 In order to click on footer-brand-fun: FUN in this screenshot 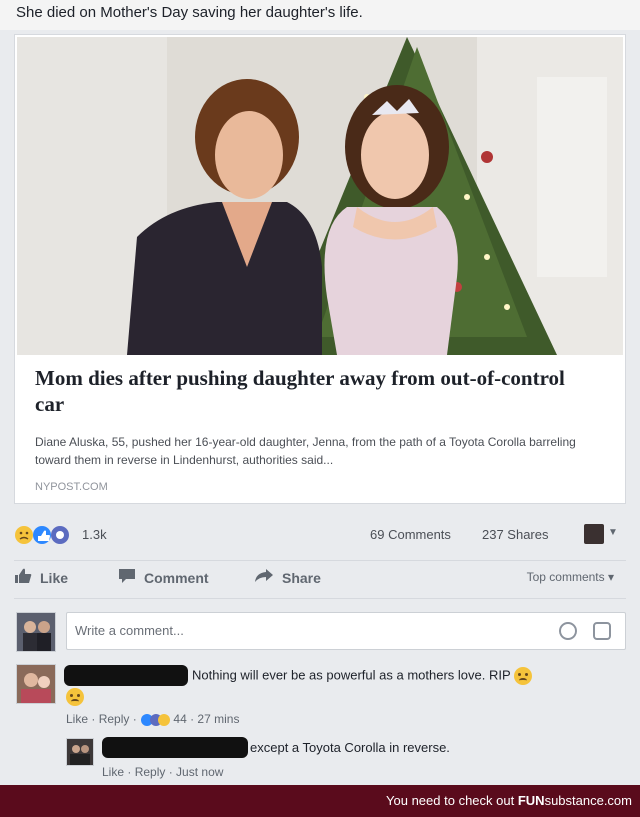, I will do `click(531, 800)`.